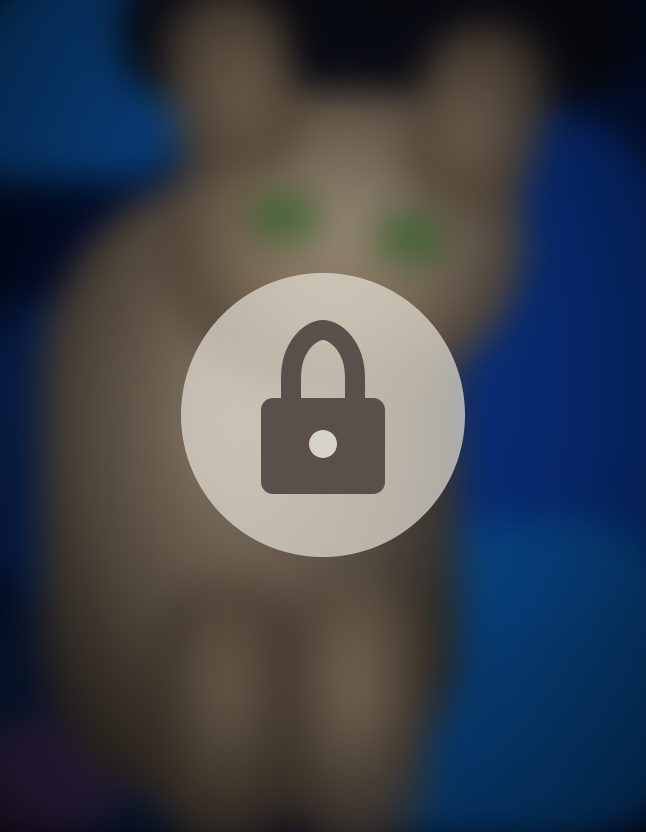 The width and height of the screenshot is (646, 832). What do you see at coordinates (323, 407) in the screenshot?
I see `lock-icon` at bounding box center [323, 407].